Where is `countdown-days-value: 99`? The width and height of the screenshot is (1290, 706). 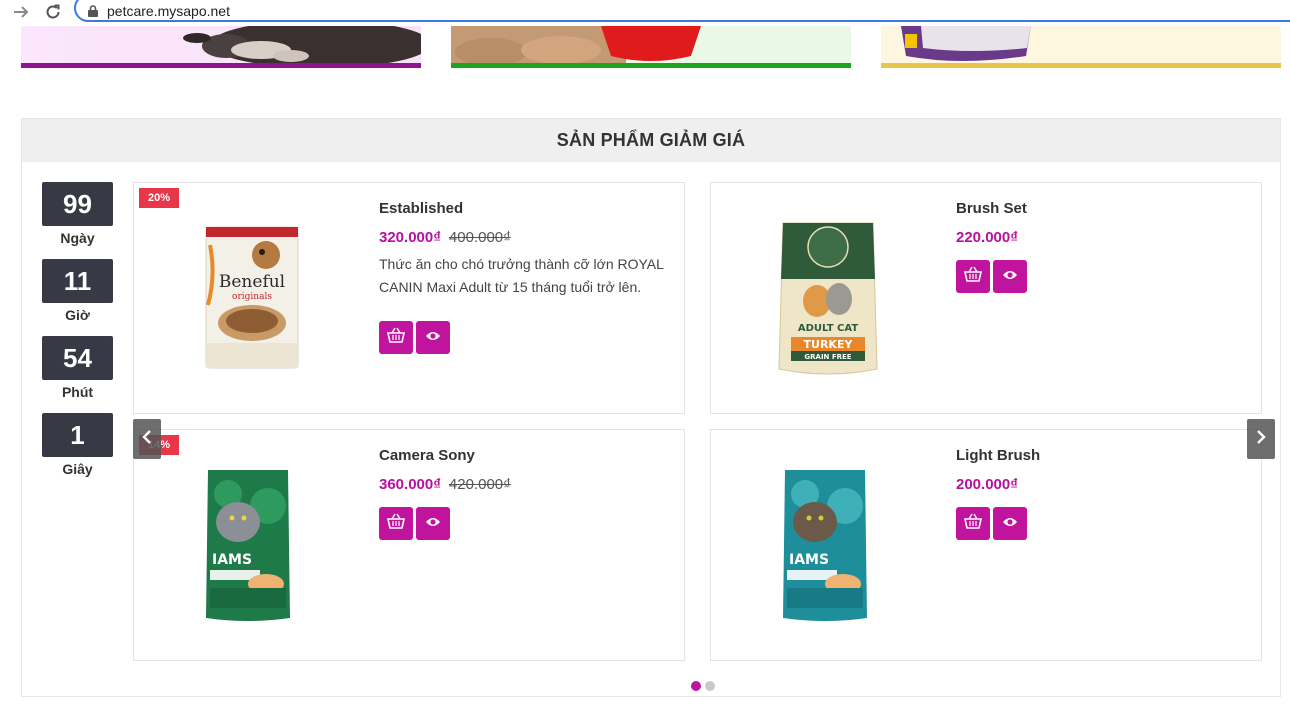
countdown-days-value: 99 is located at coordinates (77, 204).